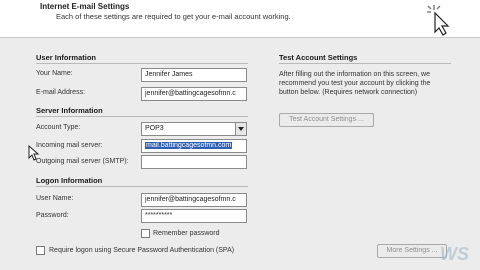 Image resolution: width=480 pixels, height=270 pixels. I want to click on page-title: Internet E-mail Settings, so click(85, 6).